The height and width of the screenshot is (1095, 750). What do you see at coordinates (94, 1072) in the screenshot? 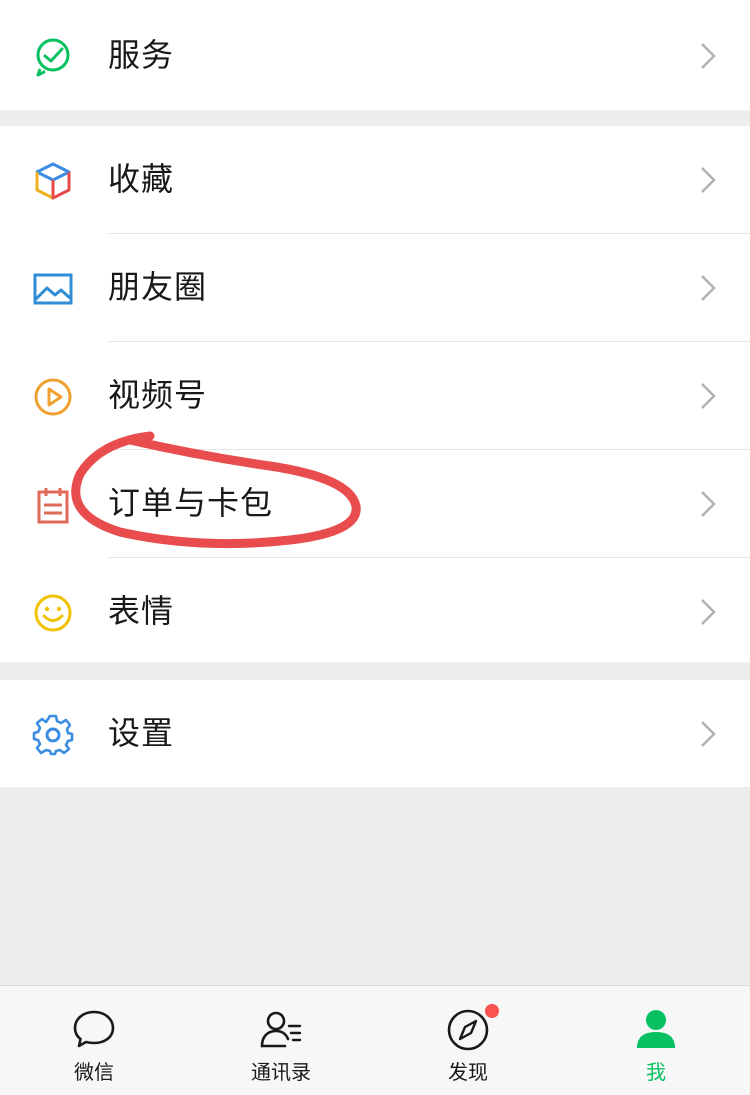
I see `tab-label-chats: 微信` at bounding box center [94, 1072].